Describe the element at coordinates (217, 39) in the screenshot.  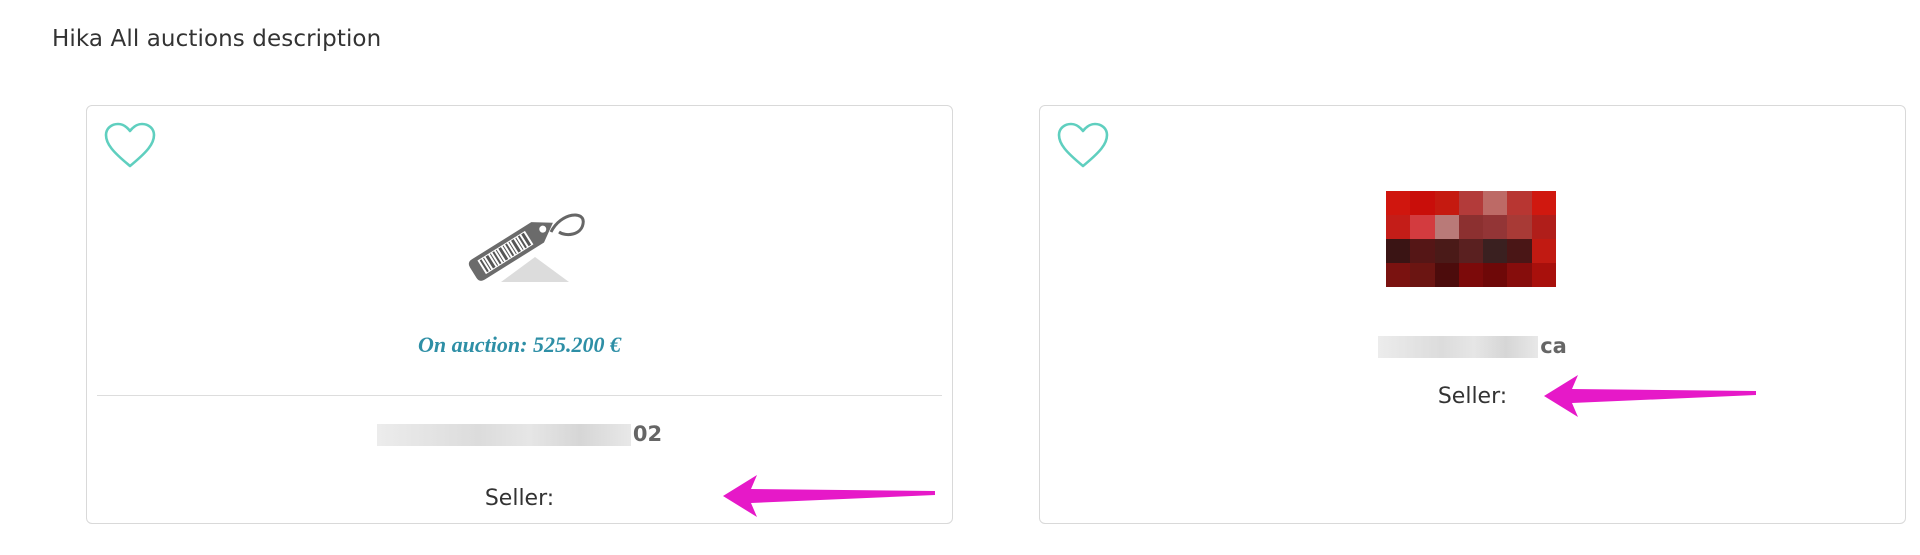
I see `page-description: Hika All auctions description` at that location.